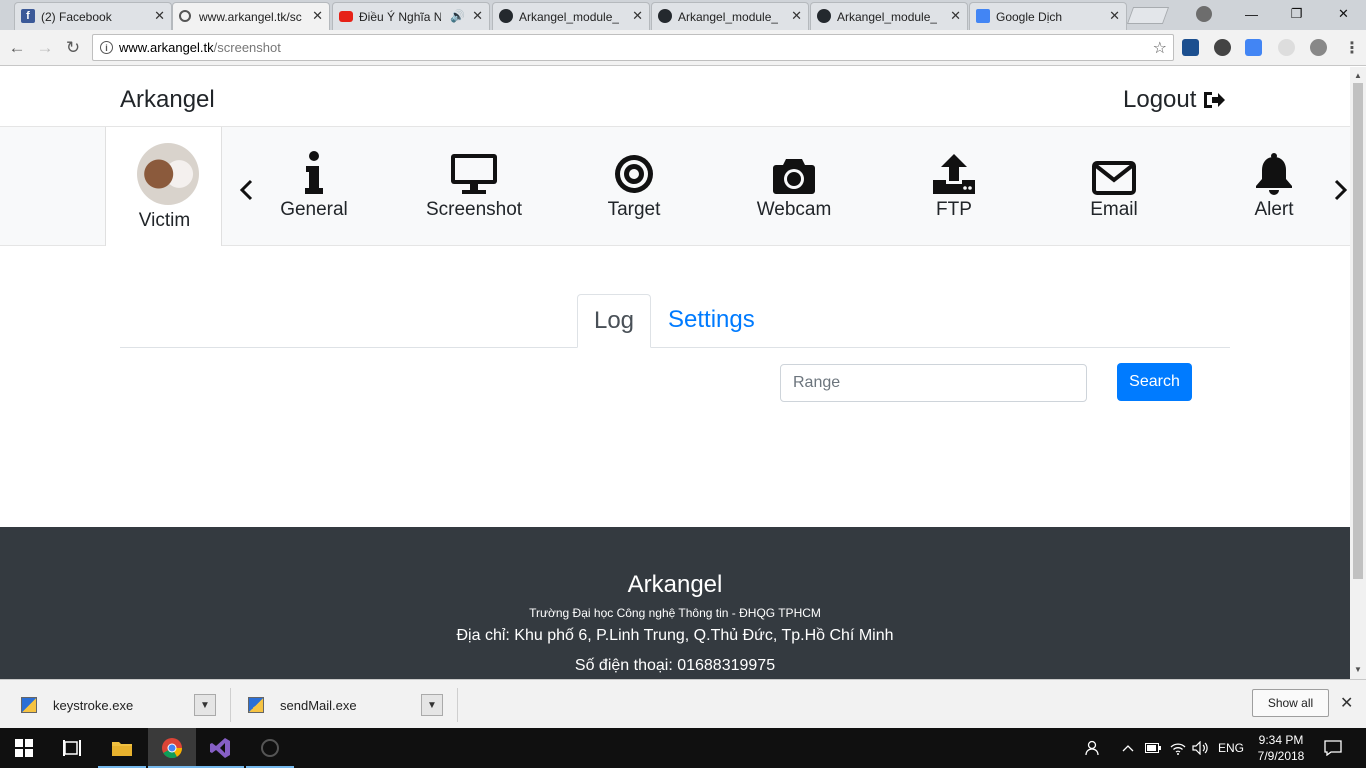  I want to click on site-brand: Arkangel, so click(167, 100).